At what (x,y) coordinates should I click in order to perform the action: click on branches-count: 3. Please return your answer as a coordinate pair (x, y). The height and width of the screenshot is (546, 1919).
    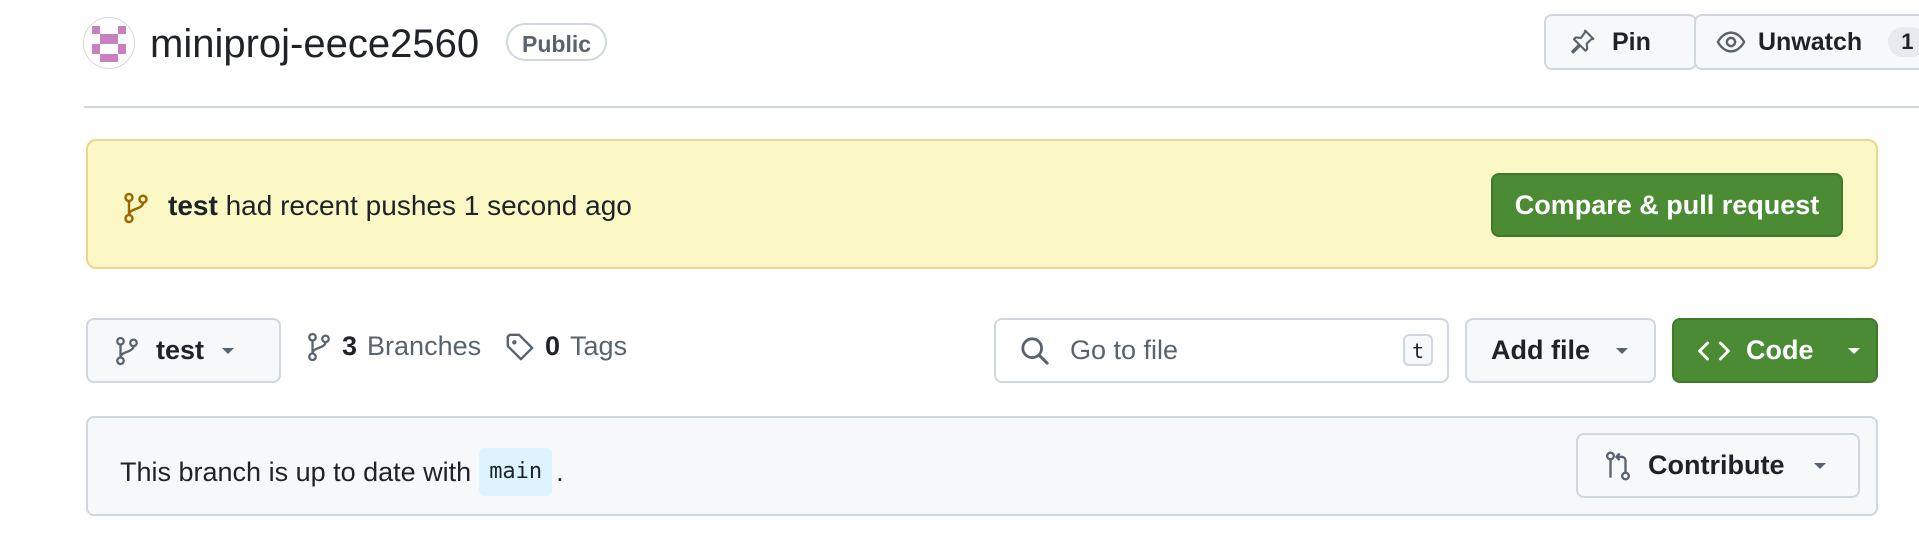
    Looking at the image, I should click on (350, 346).